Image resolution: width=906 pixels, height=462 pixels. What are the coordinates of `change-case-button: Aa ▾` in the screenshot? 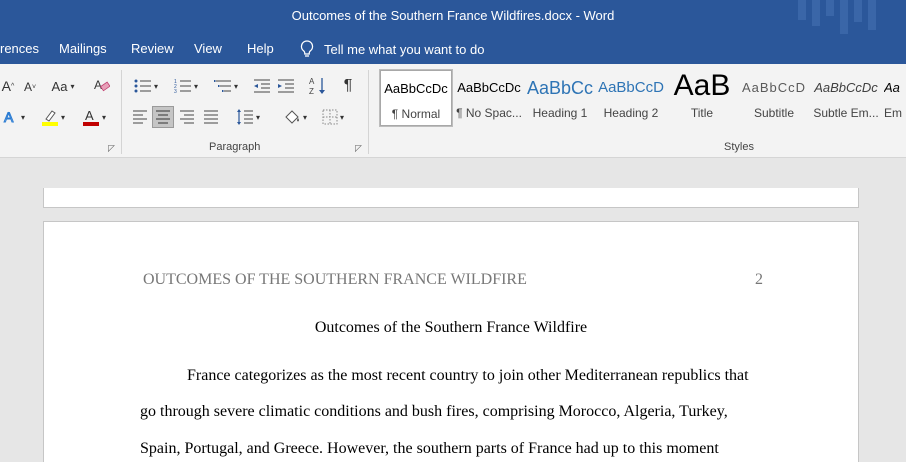 It's located at (63, 86).